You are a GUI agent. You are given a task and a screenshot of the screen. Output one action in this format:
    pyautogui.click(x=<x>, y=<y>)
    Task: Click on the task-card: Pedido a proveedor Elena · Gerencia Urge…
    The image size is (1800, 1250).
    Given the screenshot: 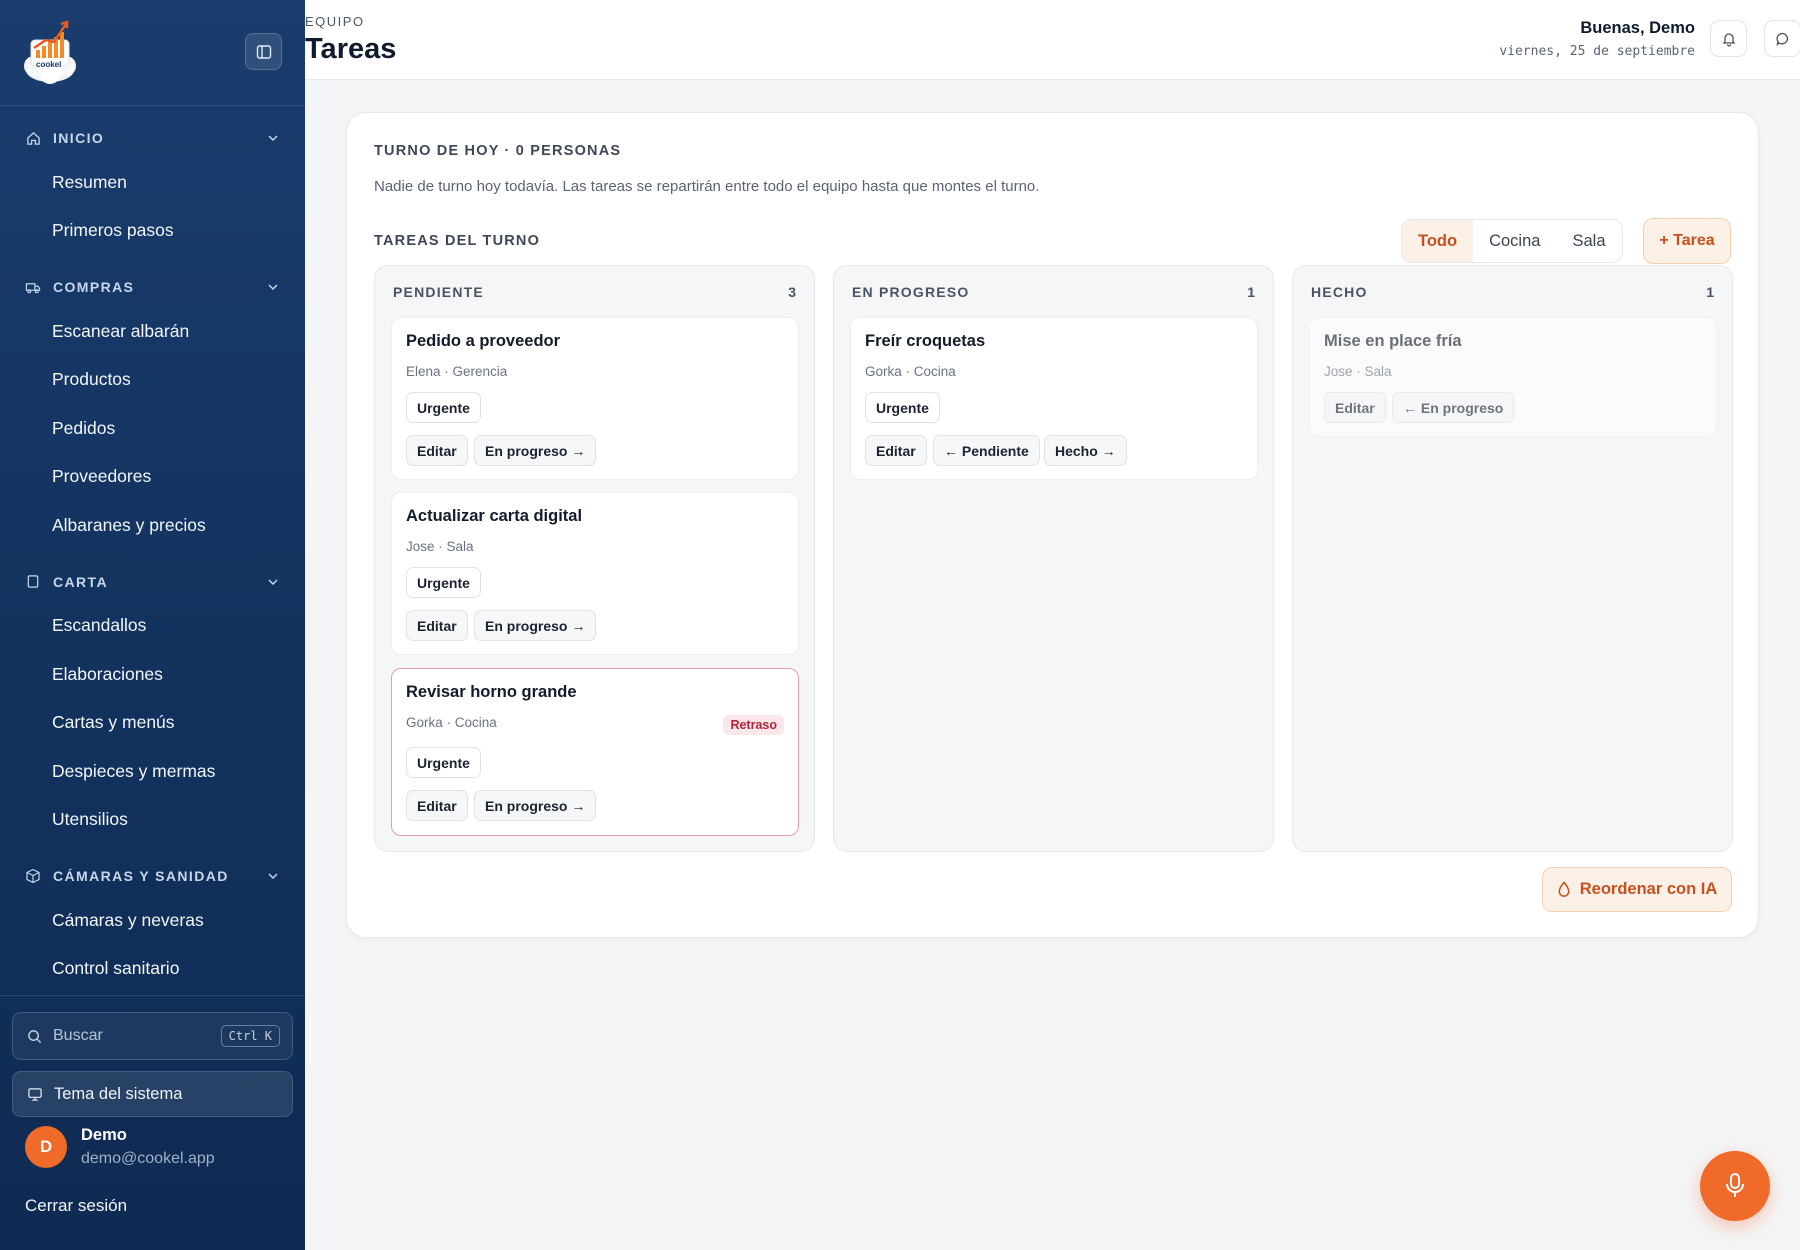 What is the action you would take?
    pyautogui.click(x=595, y=398)
    